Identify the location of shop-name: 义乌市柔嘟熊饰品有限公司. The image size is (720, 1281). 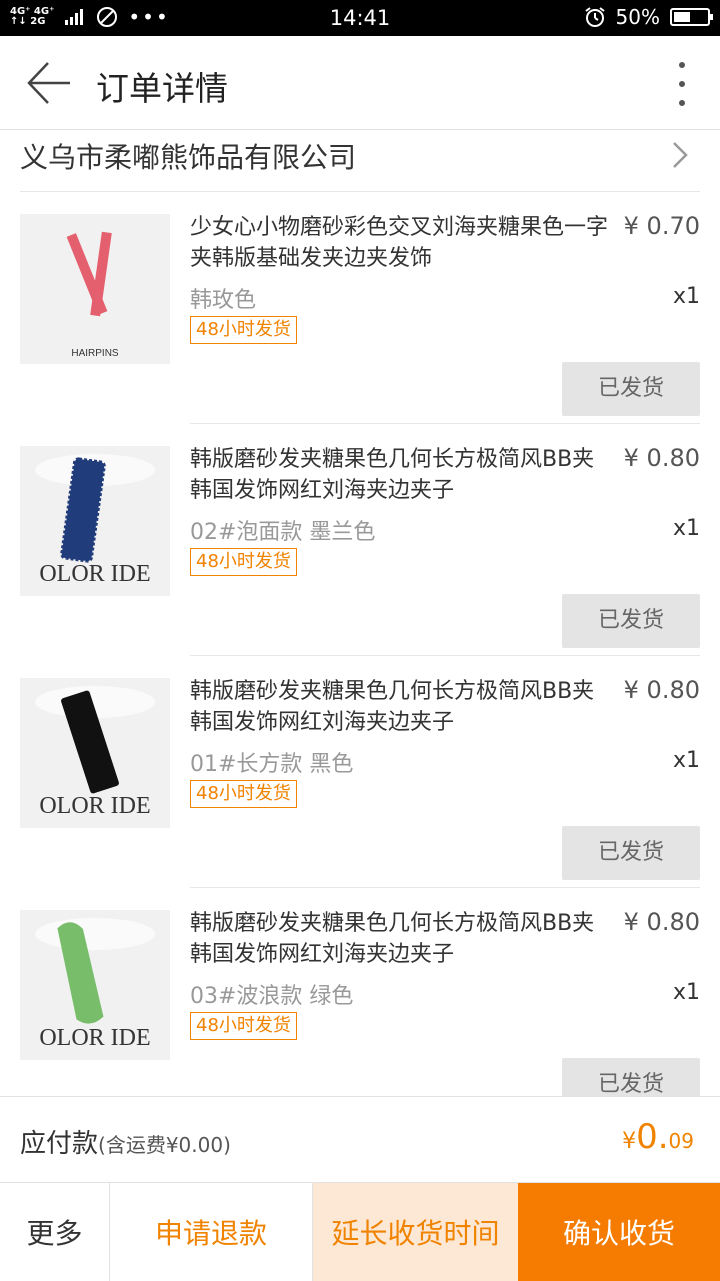
(188, 157).